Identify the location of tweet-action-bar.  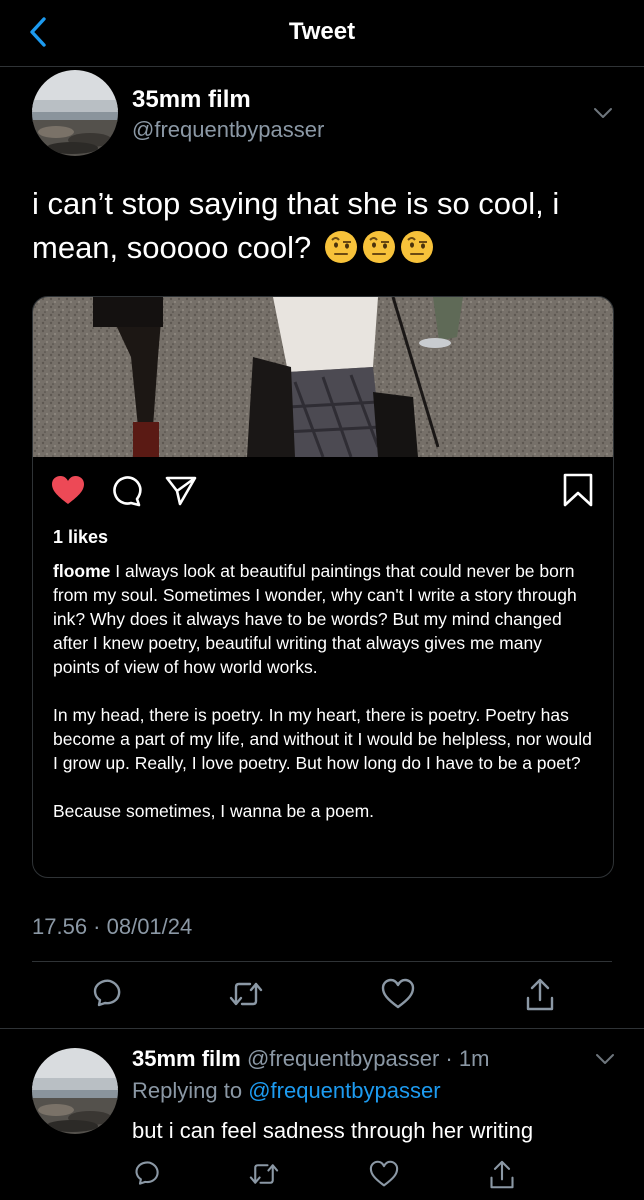
(322, 996).